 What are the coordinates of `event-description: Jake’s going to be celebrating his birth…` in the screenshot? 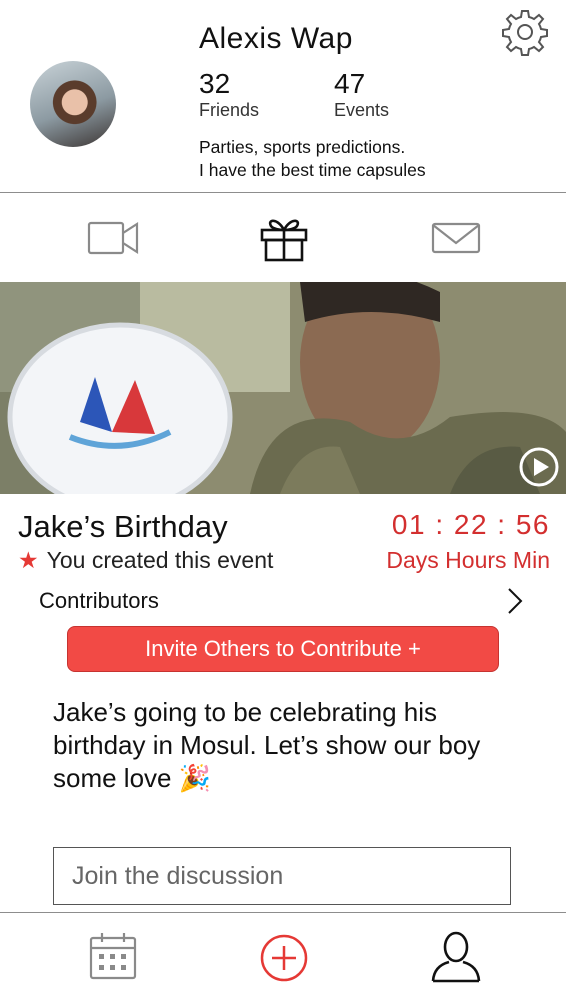 It's located at (267, 745).